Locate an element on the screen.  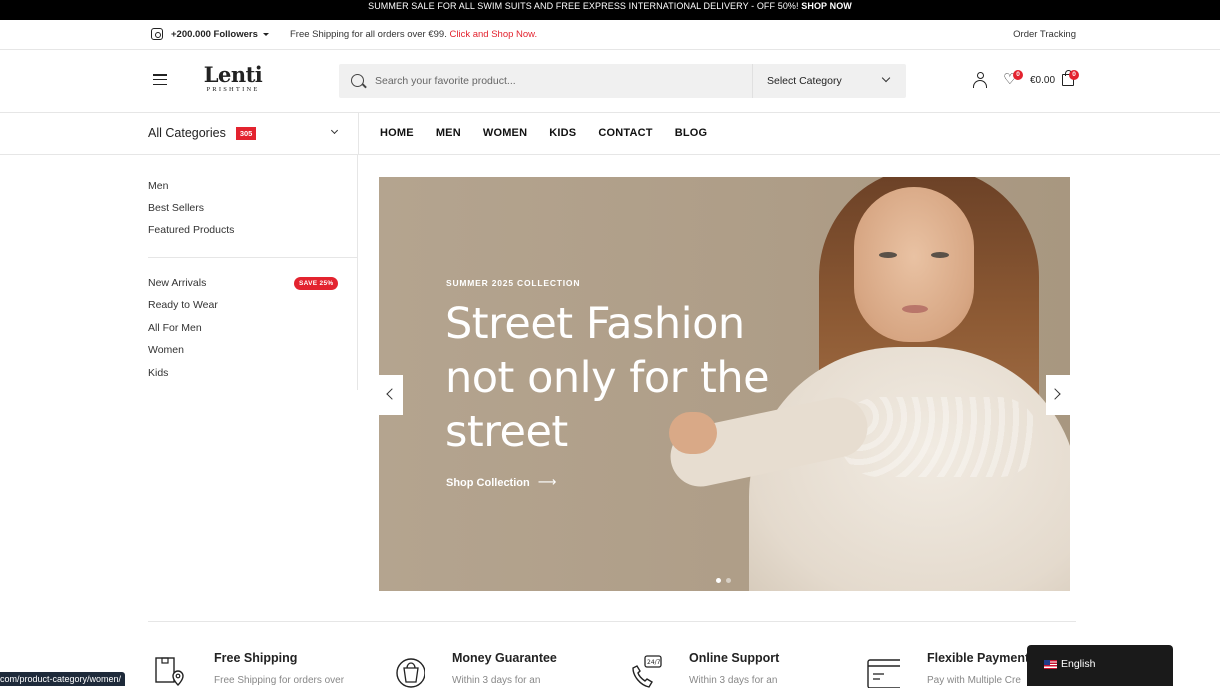
shop-collection-label: Shop Collection is located at coordinates (488, 483).